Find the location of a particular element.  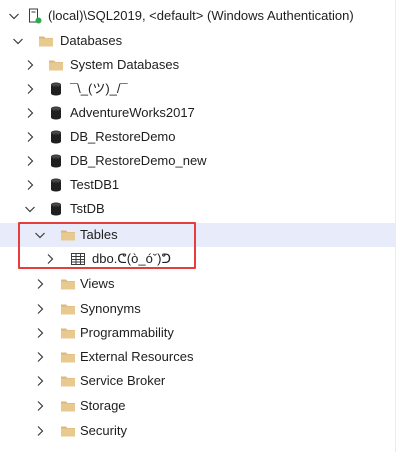

tree-node-synonyms: Synonyms is located at coordinates (198, 309).